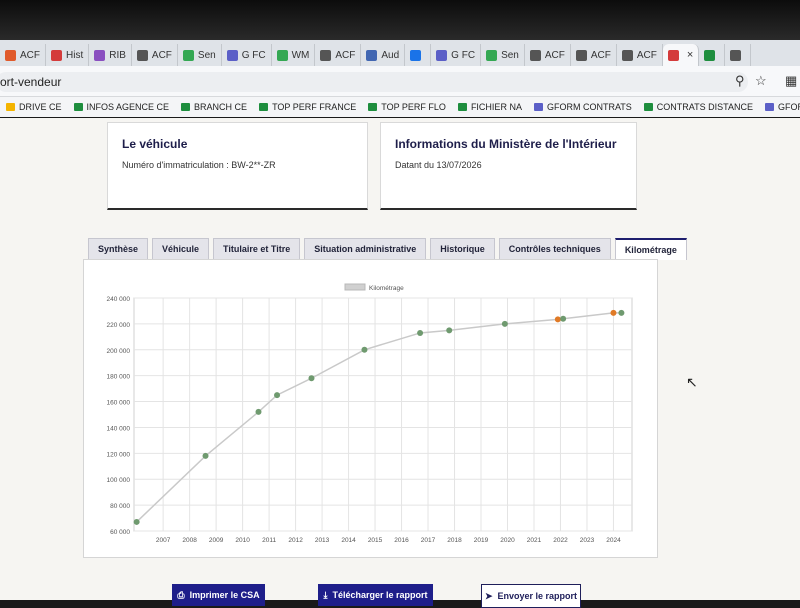  What do you see at coordinates (119, 299) in the screenshot?
I see `y-tick-label: 240 000` at bounding box center [119, 299].